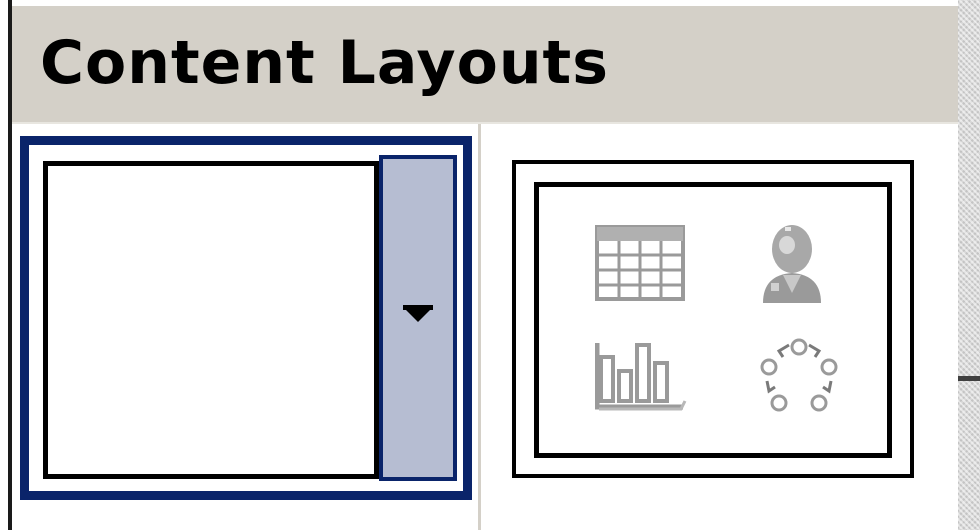 The height and width of the screenshot is (530, 980). What do you see at coordinates (4, 265) in the screenshot?
I see `window-left-edge` at bounding box center [4, 265].